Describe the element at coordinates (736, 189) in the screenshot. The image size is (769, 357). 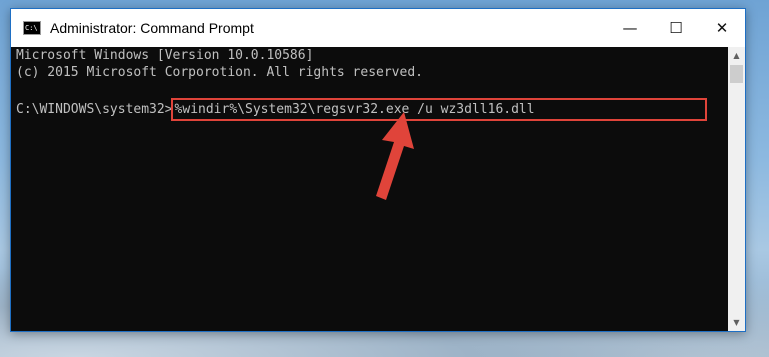
I see `vertical-scrollbar: ▲ ▼` at that location.